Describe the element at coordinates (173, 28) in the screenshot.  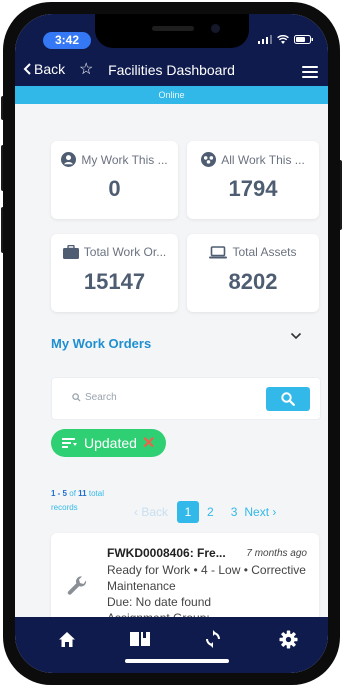
I see `speaker-grille` at that location.